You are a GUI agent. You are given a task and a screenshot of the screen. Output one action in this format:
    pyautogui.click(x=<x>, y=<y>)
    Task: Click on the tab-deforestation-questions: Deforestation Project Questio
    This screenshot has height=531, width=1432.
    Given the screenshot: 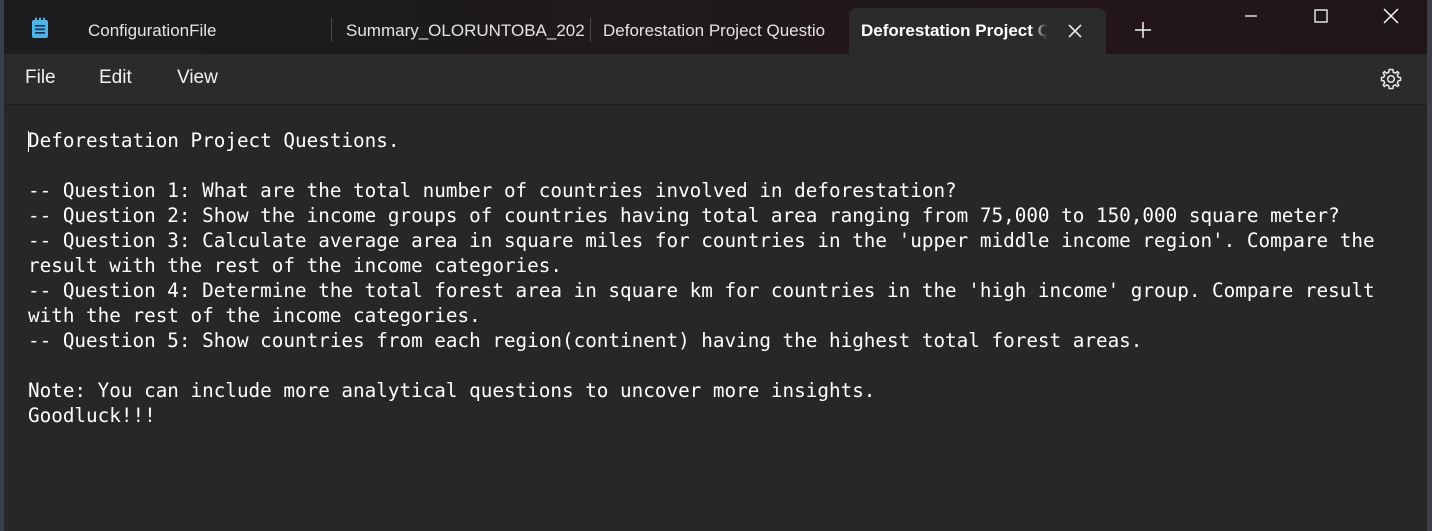 What is the action you would take?
    pyautogui.click(x=723, y=31)
    